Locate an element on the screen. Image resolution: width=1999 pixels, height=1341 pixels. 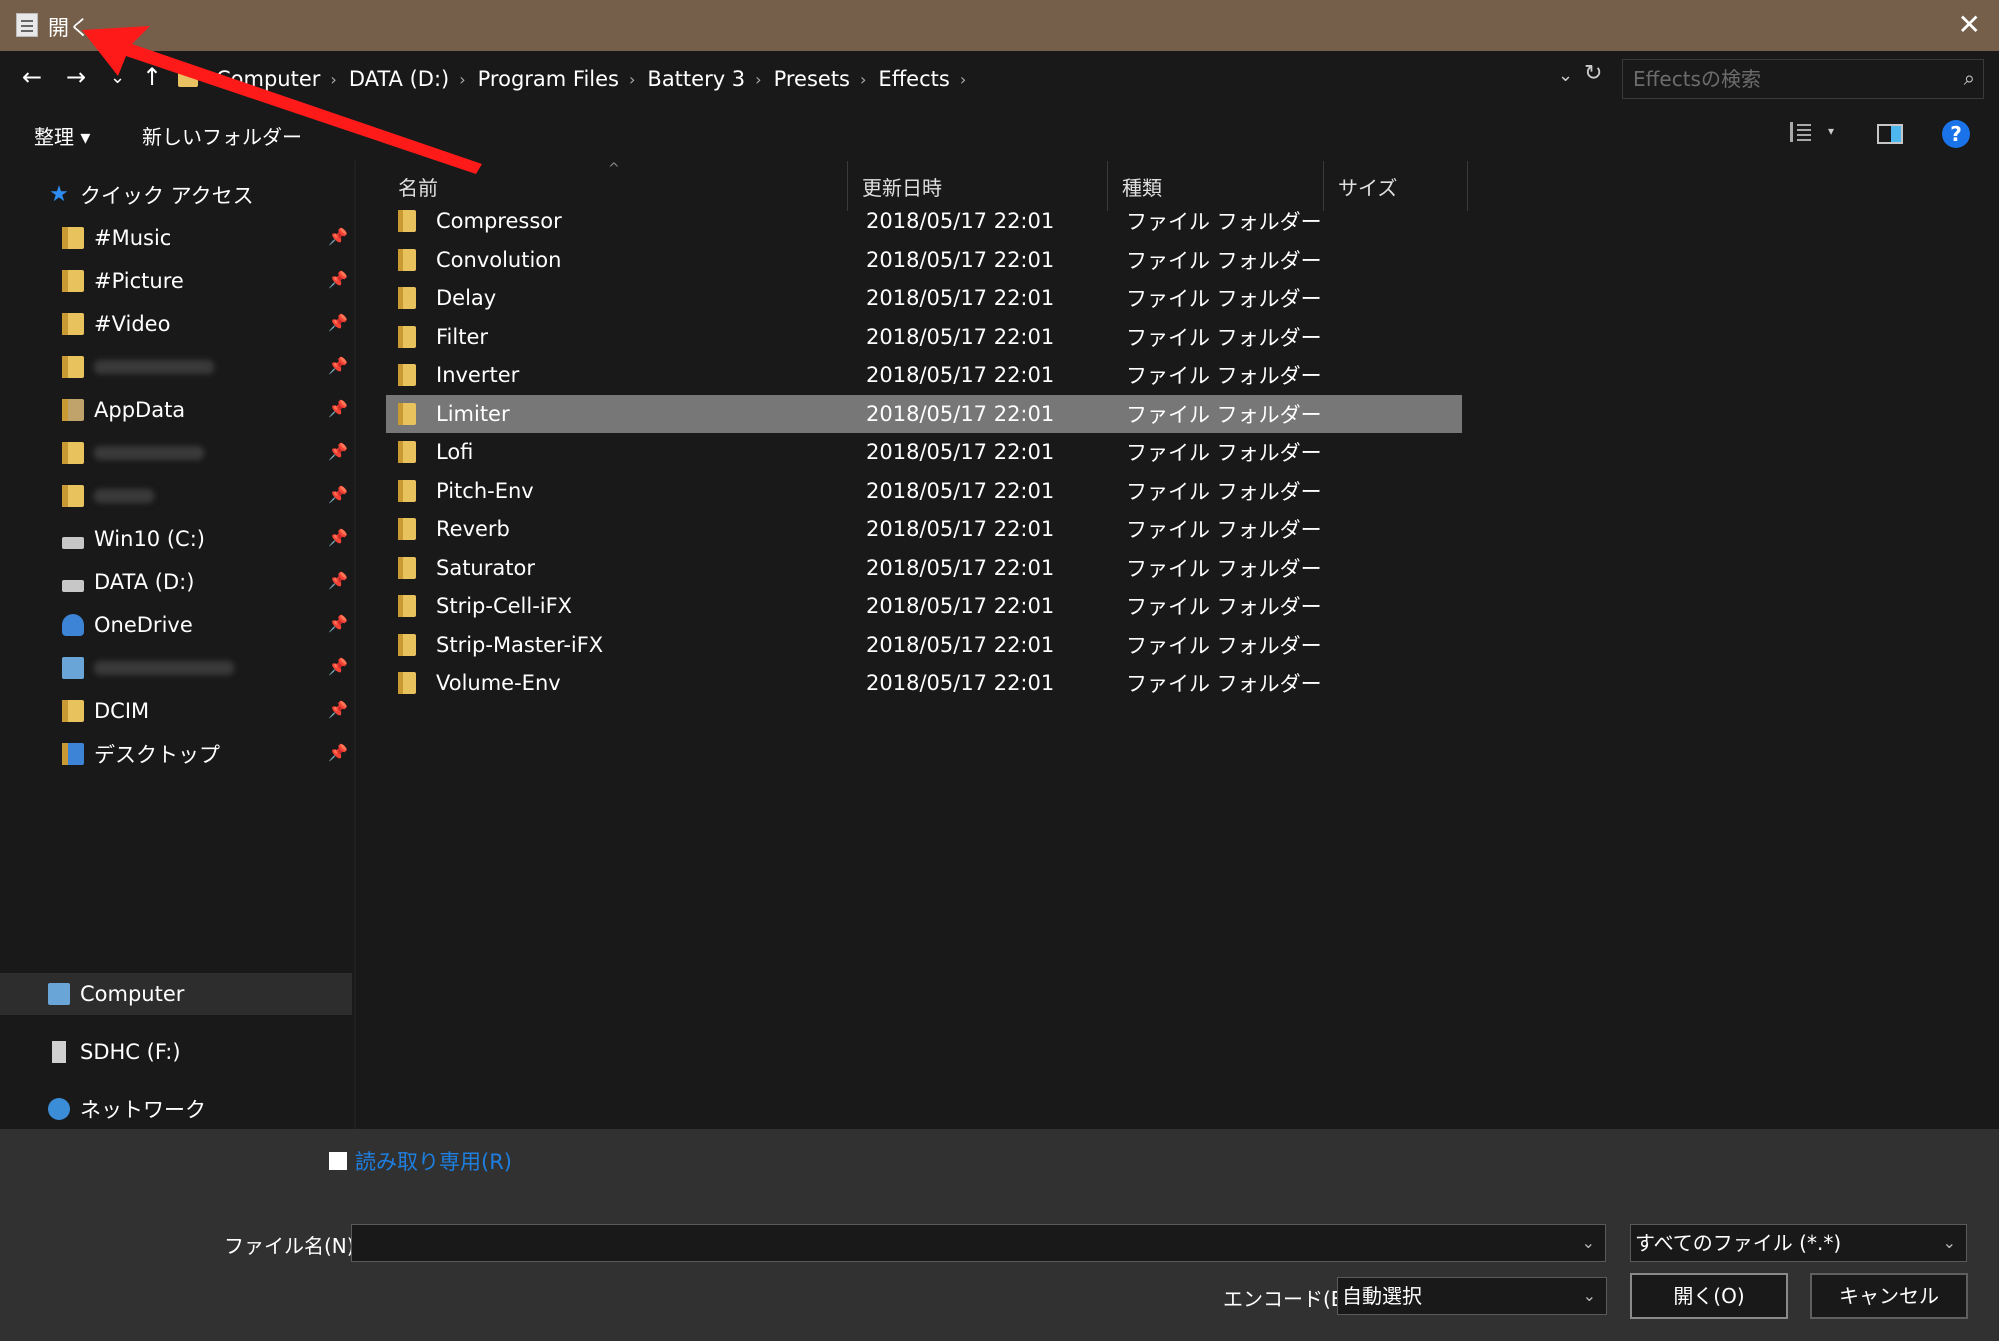
sidebar-item-onedrive: OneDrive is located at coordinates (127, 625).